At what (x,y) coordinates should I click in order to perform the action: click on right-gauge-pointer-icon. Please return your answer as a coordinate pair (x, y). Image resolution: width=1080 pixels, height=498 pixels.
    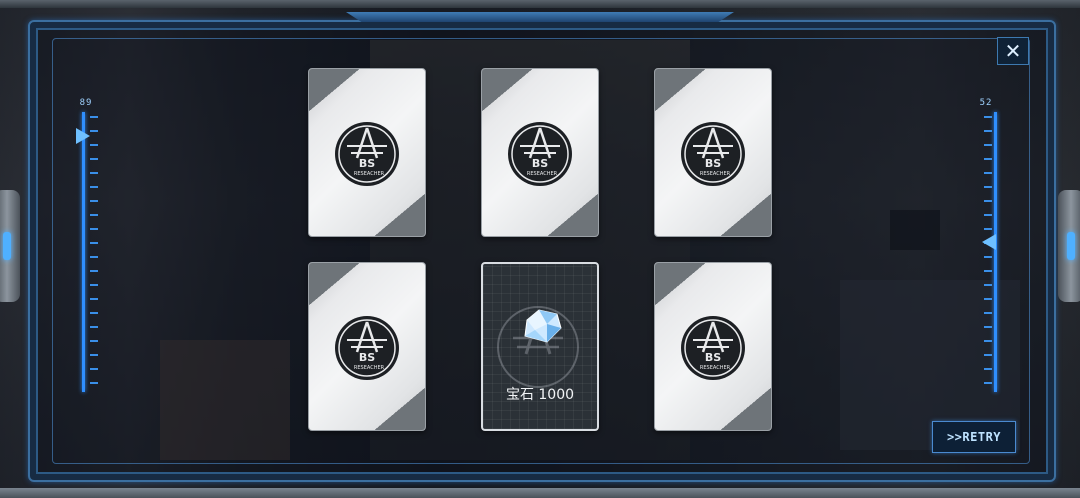
    Looking at the image, I should click on (989, 242).